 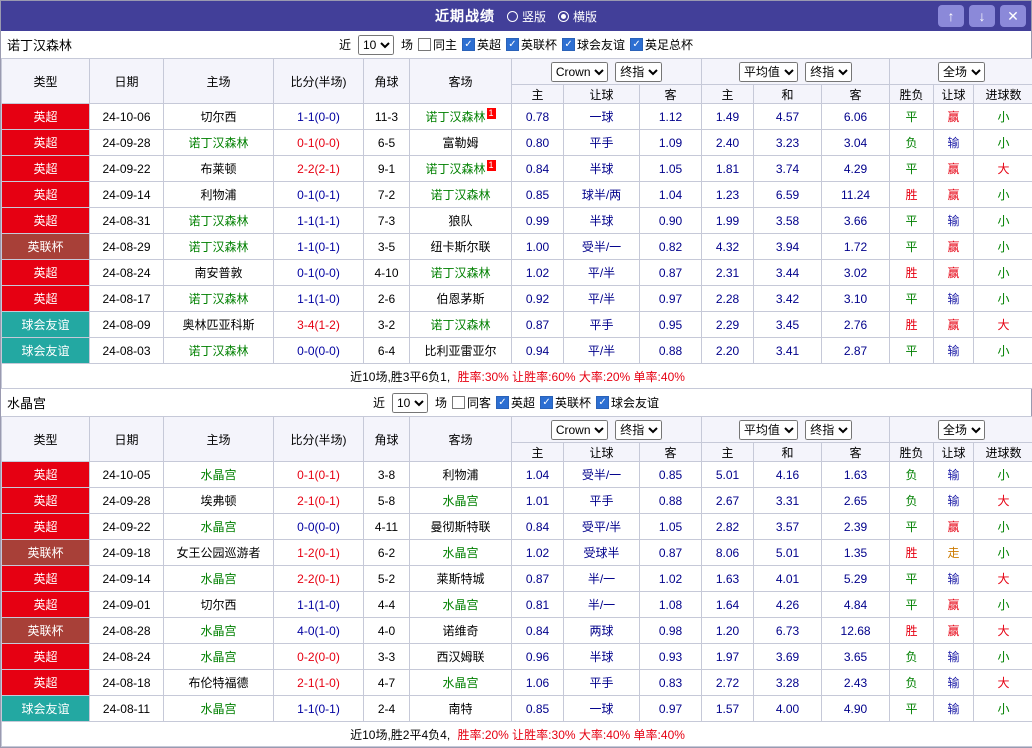 I want to click on scroll-down-button: ↓, so click(x=982, y=16).